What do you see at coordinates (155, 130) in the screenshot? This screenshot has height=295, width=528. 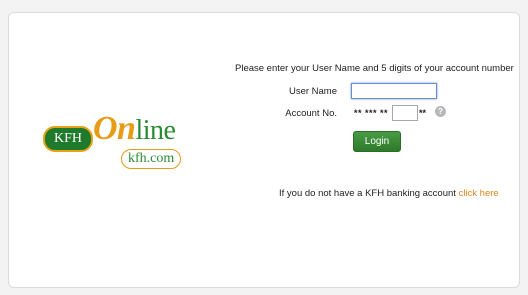 I see `logo-line-text: line` at bounding box center [155, 130].